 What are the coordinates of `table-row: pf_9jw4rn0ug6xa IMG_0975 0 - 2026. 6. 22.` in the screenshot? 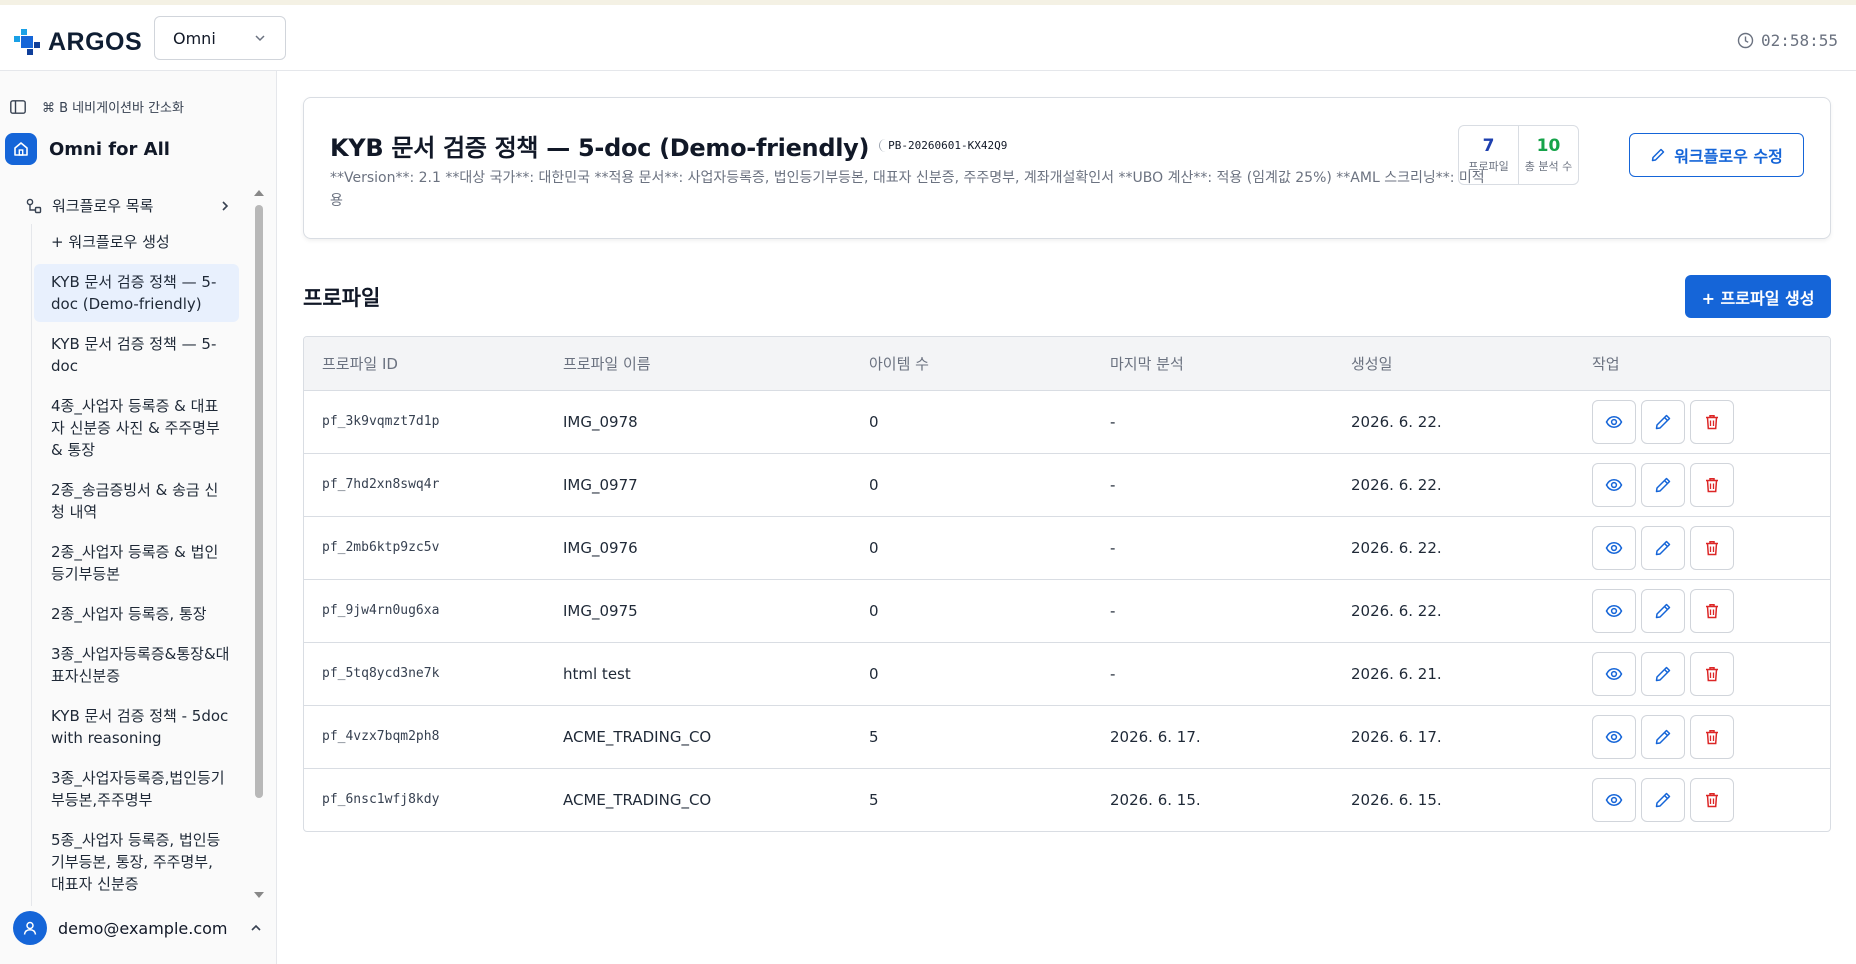 It's located at (1067, 610).